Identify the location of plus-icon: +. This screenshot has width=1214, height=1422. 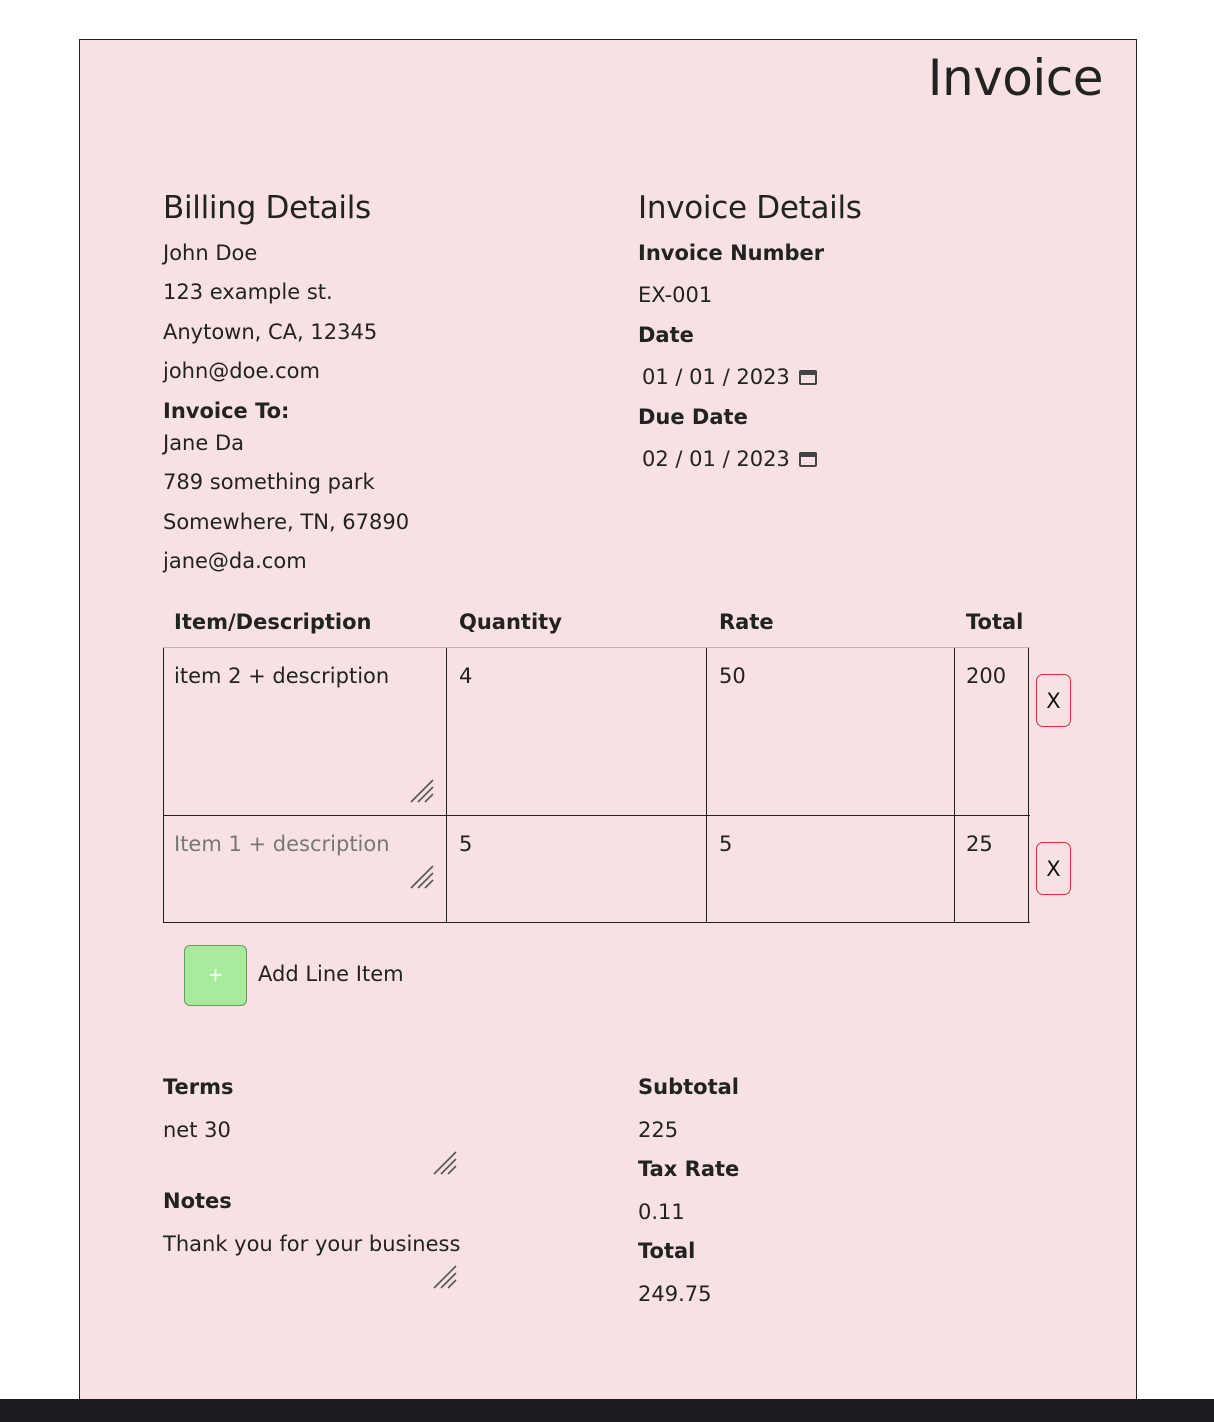
(215, 975).